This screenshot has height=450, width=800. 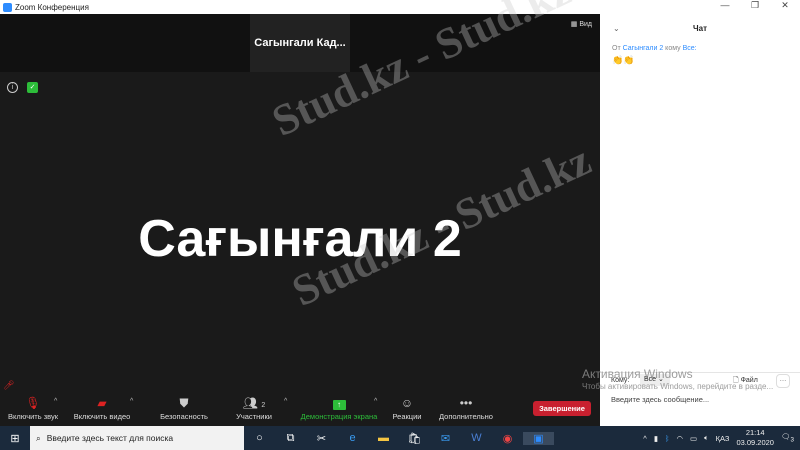 What do you see at coordinates (693, 438) in the screenshot?
I see `battery-icon: ▭` at bounding box center [693, 438].